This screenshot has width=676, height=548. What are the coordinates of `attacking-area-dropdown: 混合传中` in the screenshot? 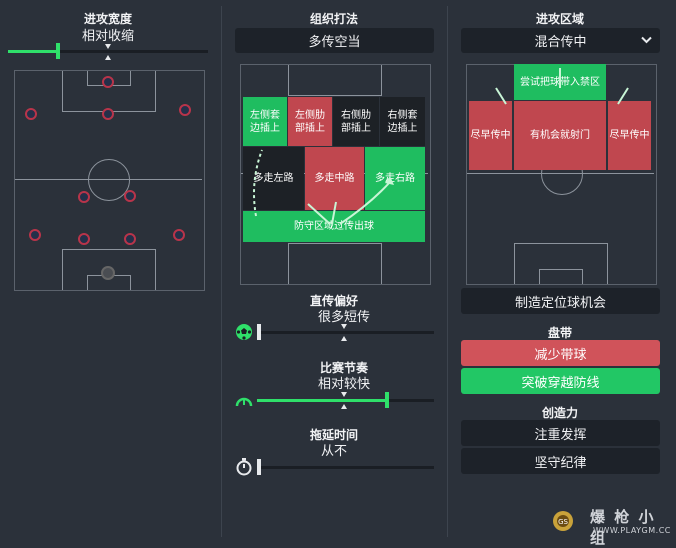 It's located at (560, 40).